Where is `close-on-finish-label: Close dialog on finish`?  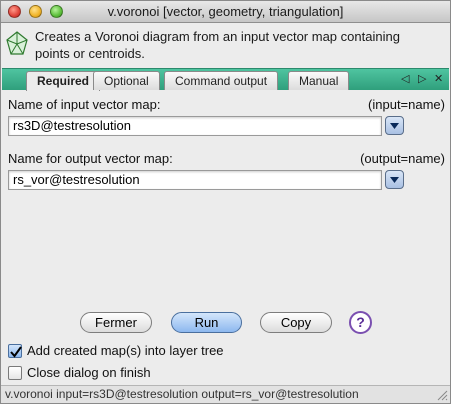 close-on-finish-label: Close dialog on finish is located at coordinates (89, 372).